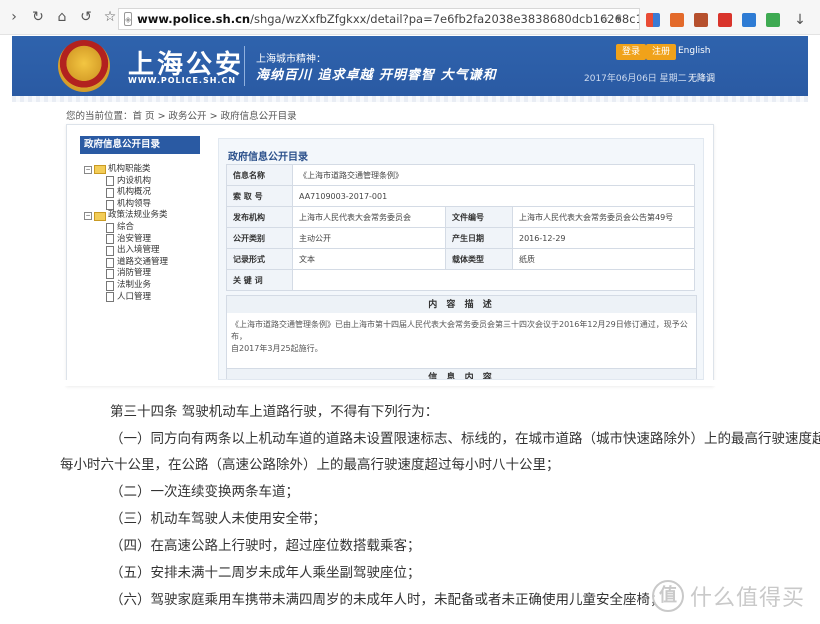 Image resolution: width=820 pixels, height=624 pixels. I want to click on tree-item: 机构概况, so click(126, 193).